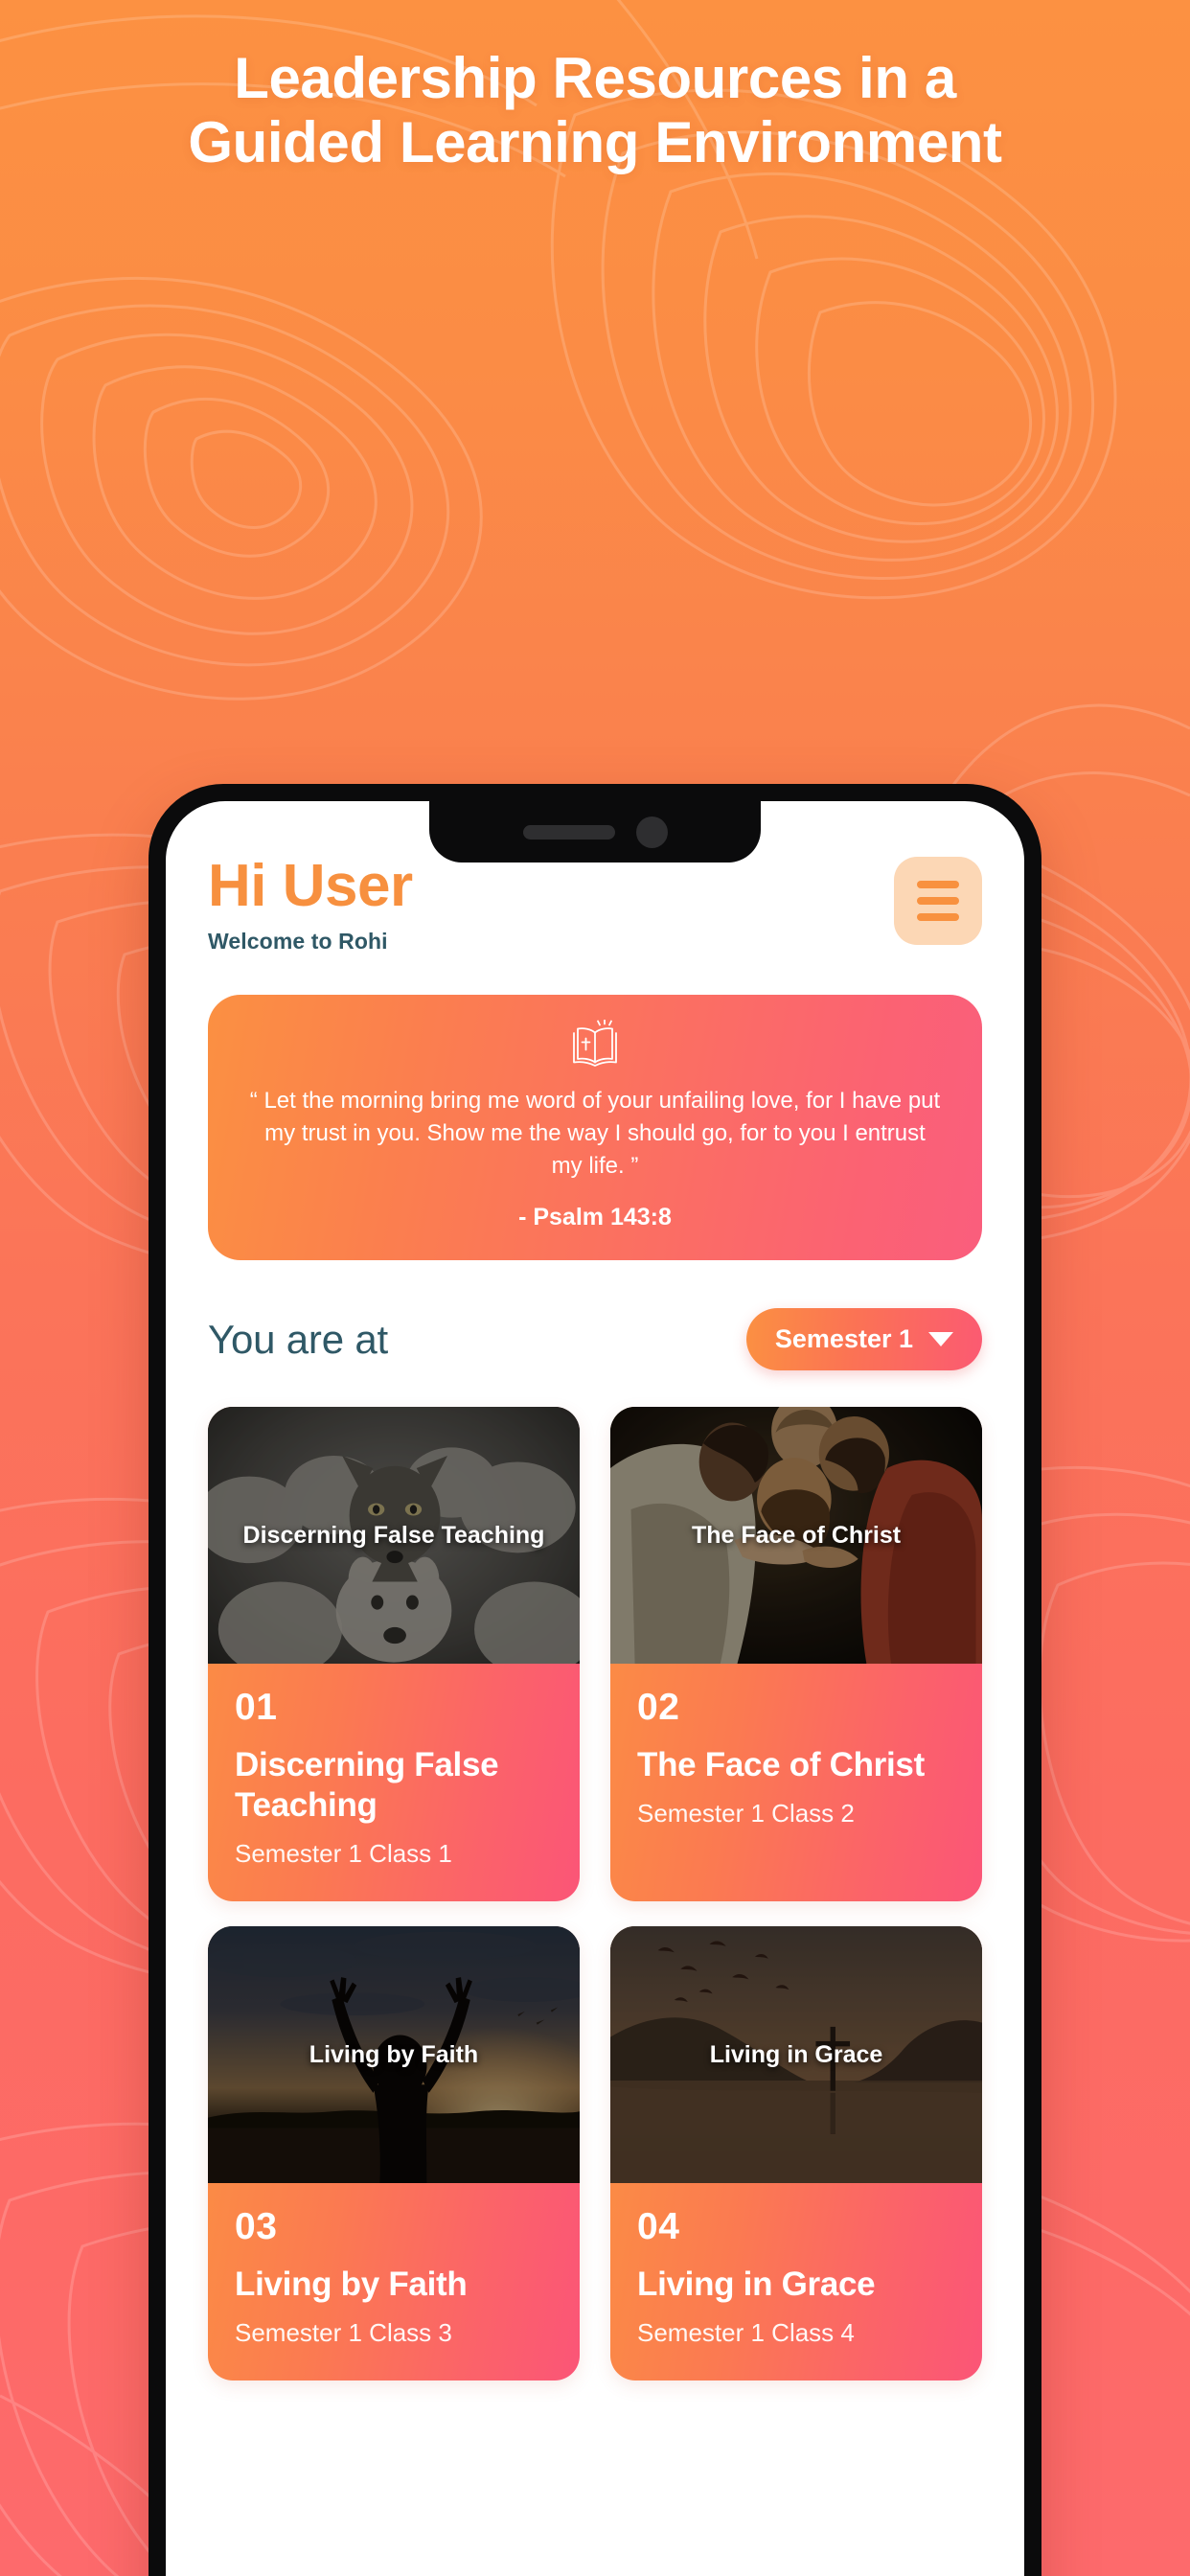  I want to click on course-title: Living by Faith, so click(351, 2285).